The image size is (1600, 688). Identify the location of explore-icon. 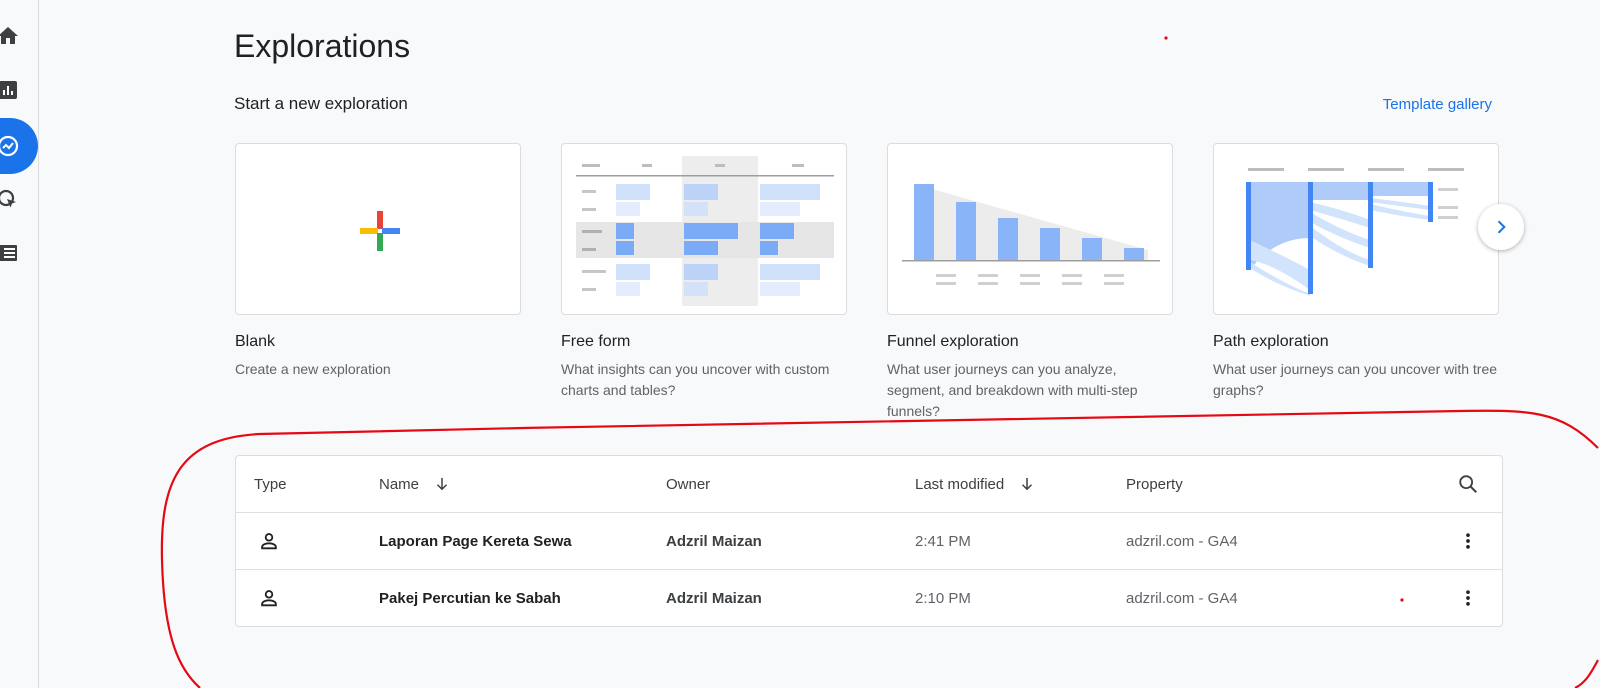
(9, 146).